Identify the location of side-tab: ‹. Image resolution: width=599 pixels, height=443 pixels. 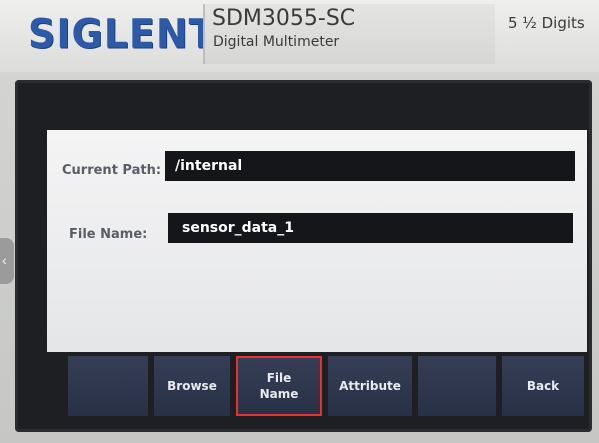
(7, 261).